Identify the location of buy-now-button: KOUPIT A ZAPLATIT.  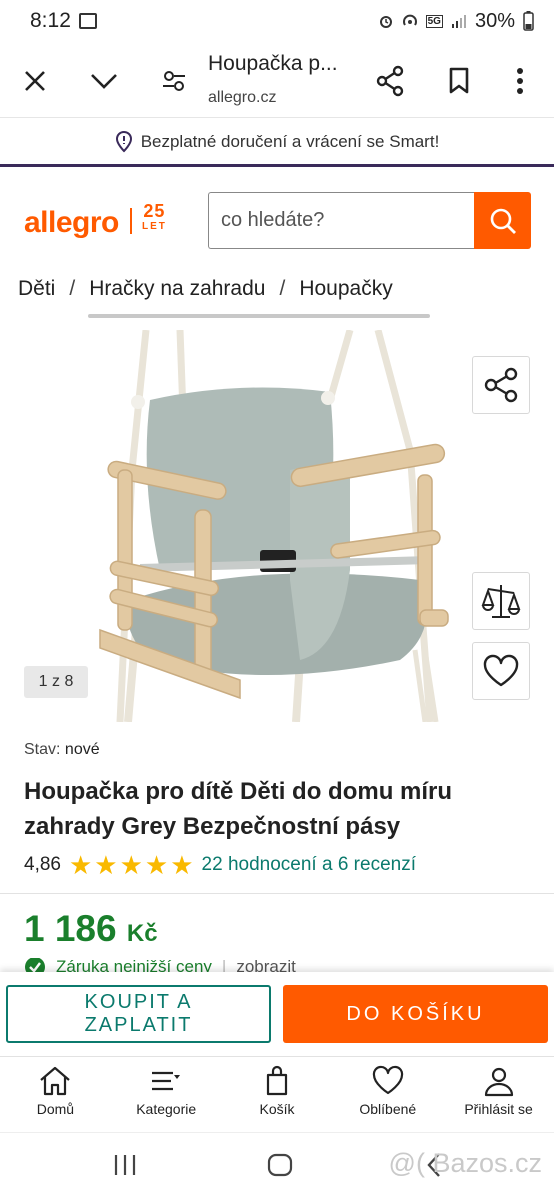
(138, 1014).